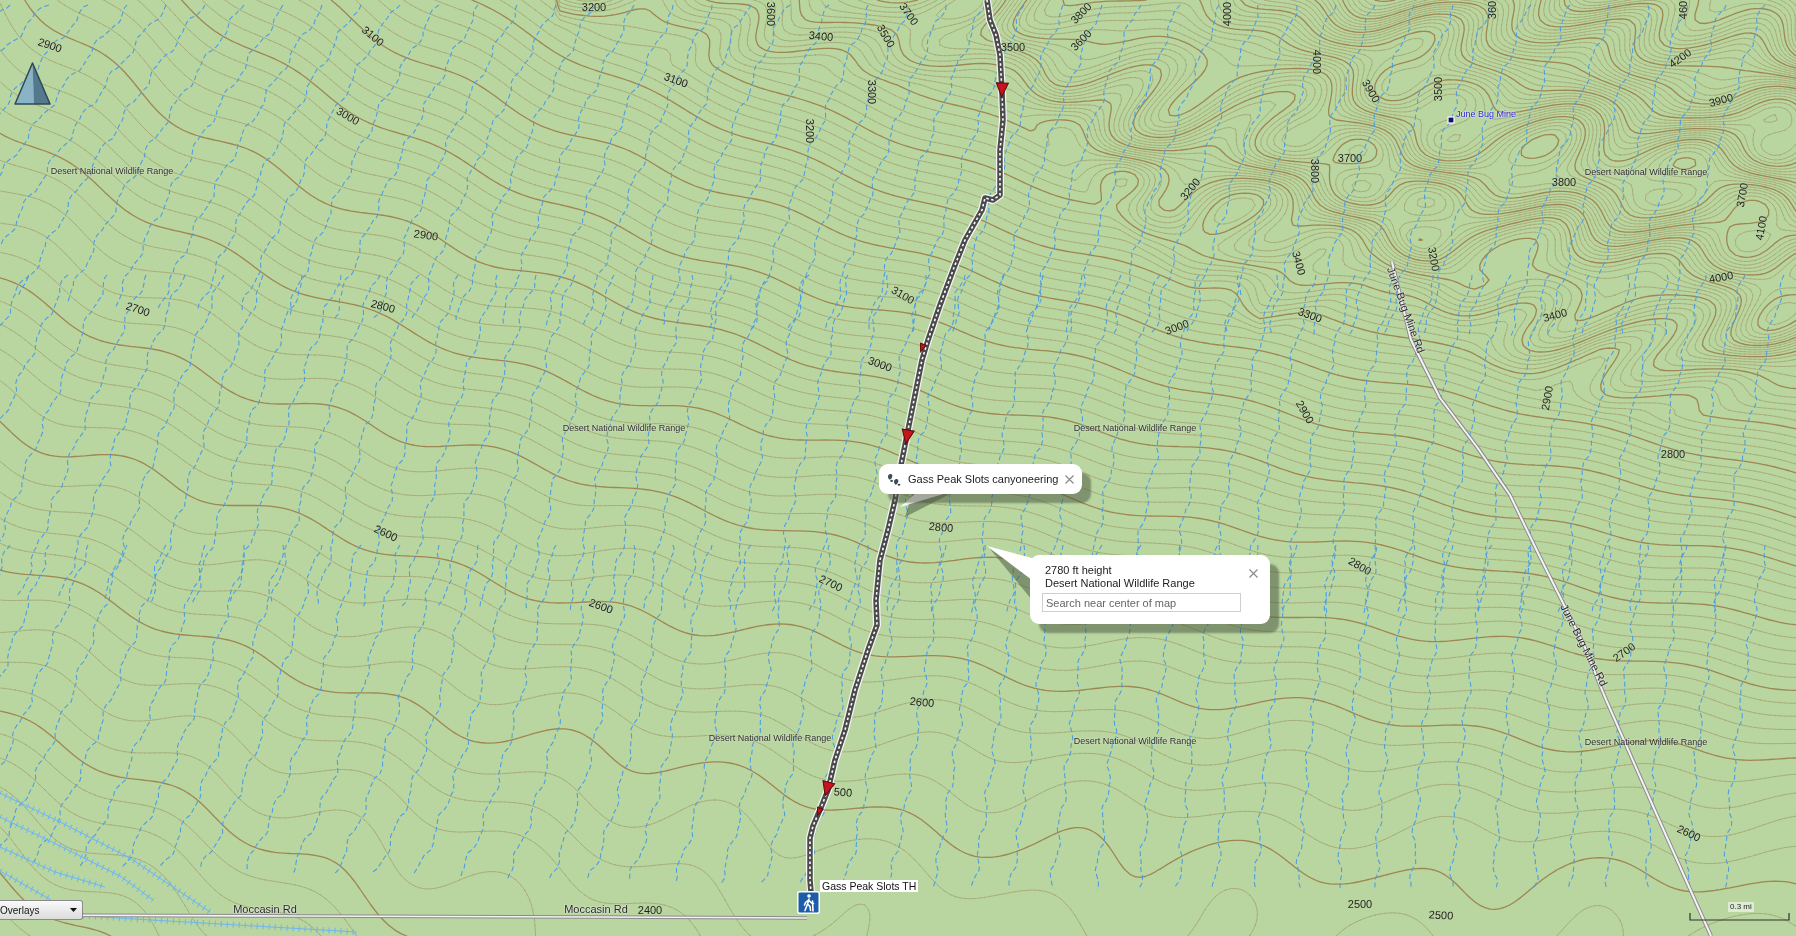 The height and width of the screenshot is (936, 1796). I want to click on pyramid-icon, so click(32, 83).